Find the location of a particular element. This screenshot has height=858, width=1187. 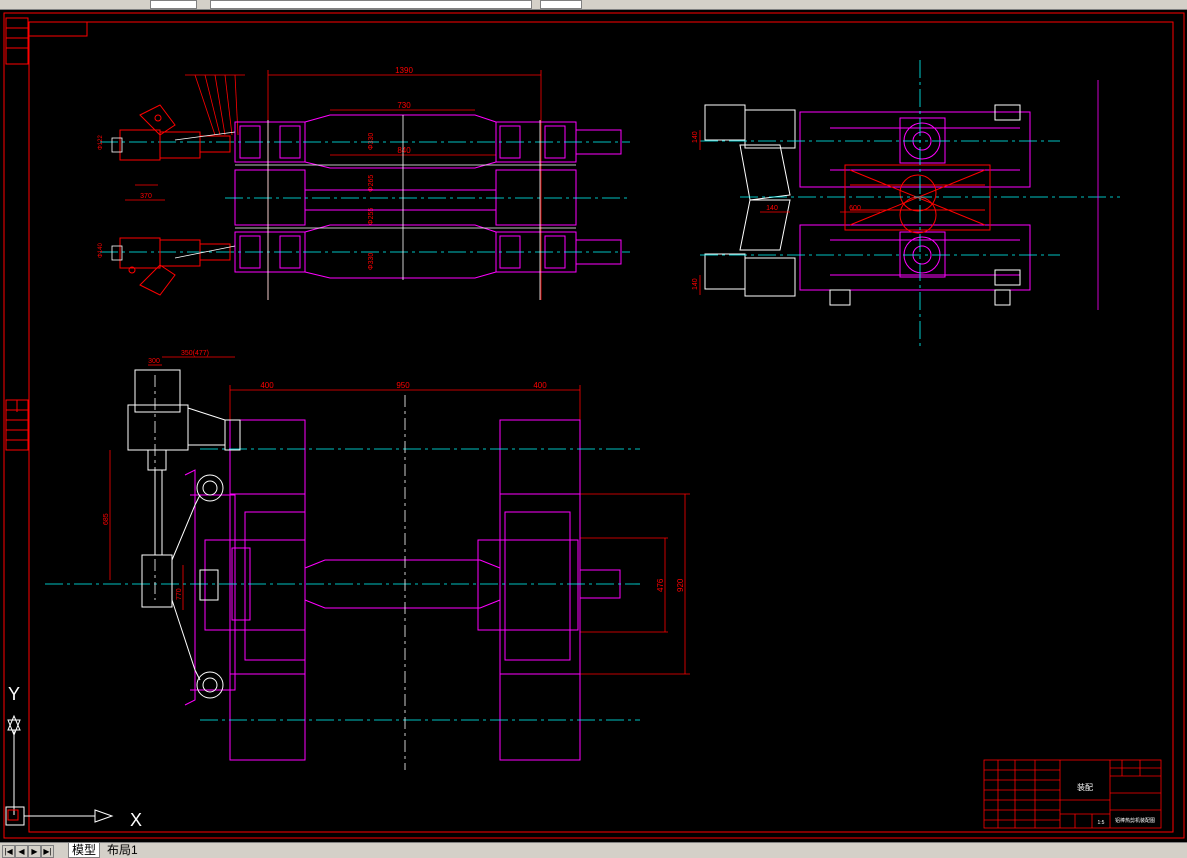

dim-top-lower: 840 is located at coordinates (404, 150).